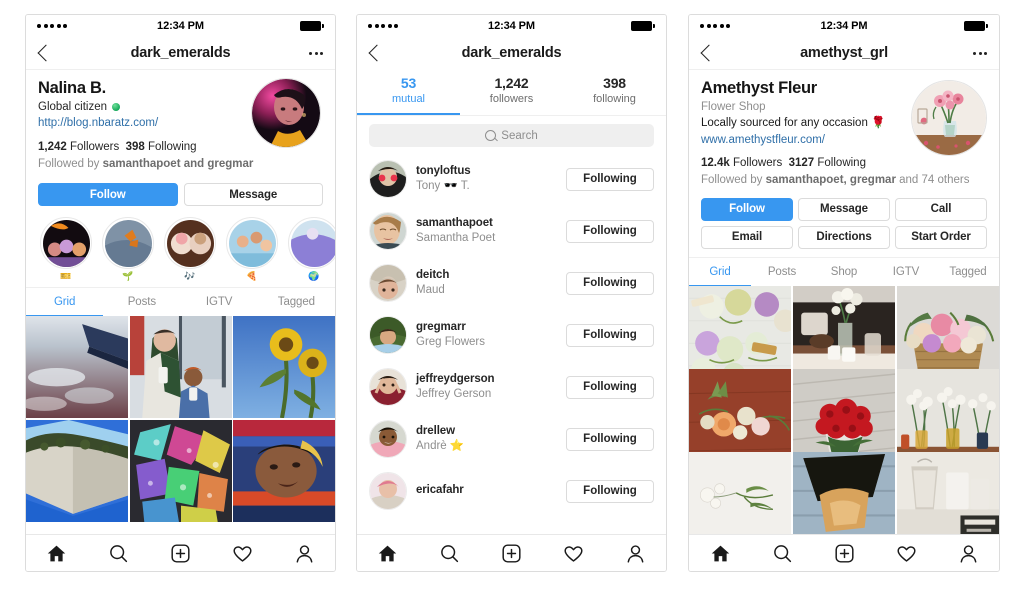 The width and height of the screenshot is (1024, 597). I want to click on photo-grid, so click(180, 425).